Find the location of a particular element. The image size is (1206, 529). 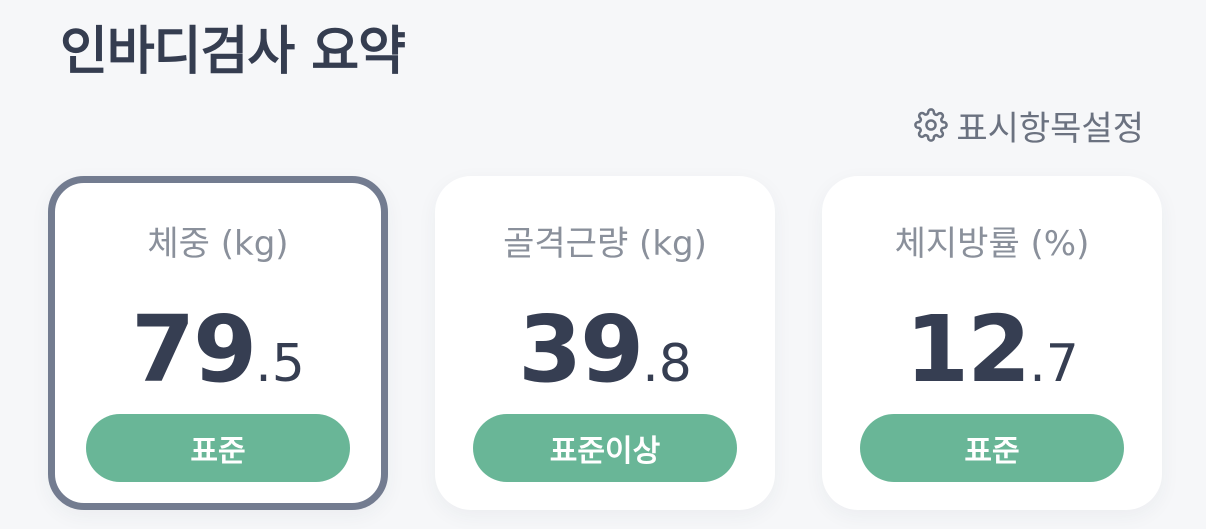

display-settings-button: 표시항목설정 is located at coordinates (1029, 125).